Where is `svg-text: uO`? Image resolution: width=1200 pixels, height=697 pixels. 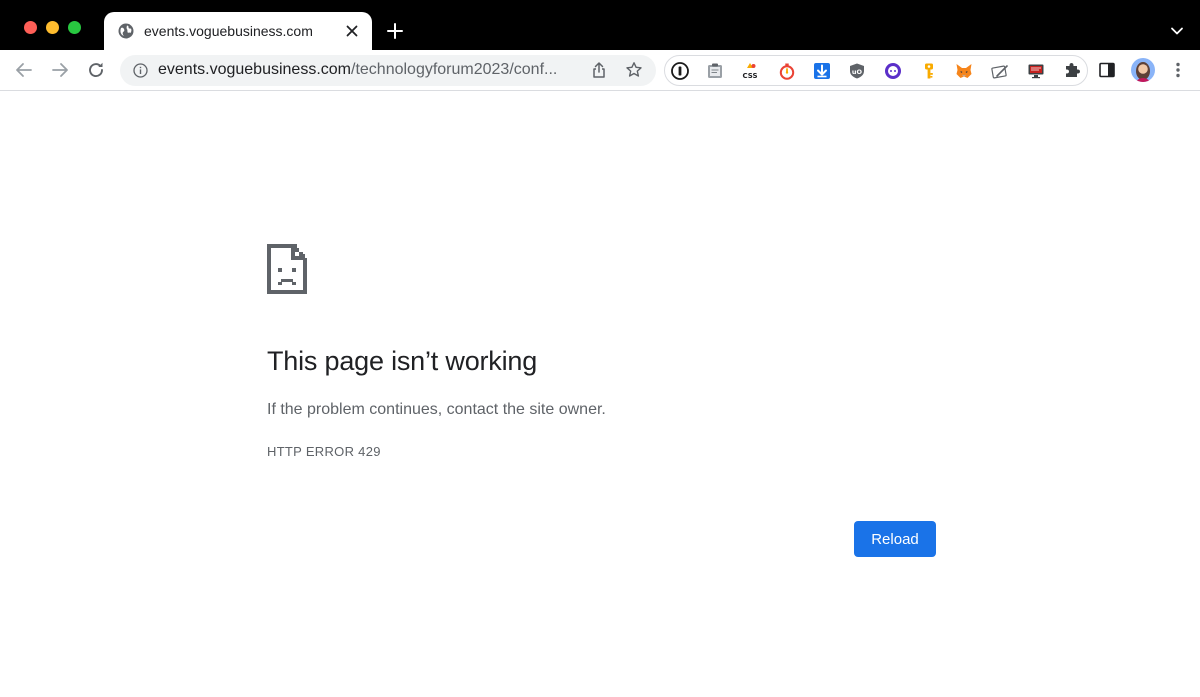 svg-text: uO is located at coordinates (857, 72).